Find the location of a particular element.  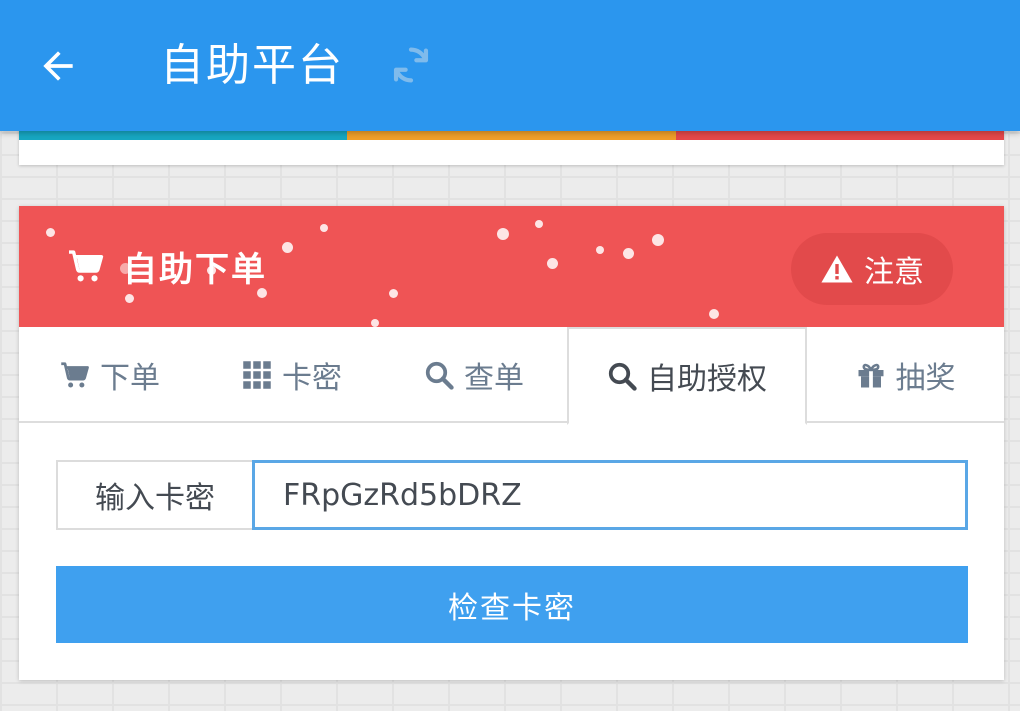

arrow-left-icon is located at coordinates (58, 66).